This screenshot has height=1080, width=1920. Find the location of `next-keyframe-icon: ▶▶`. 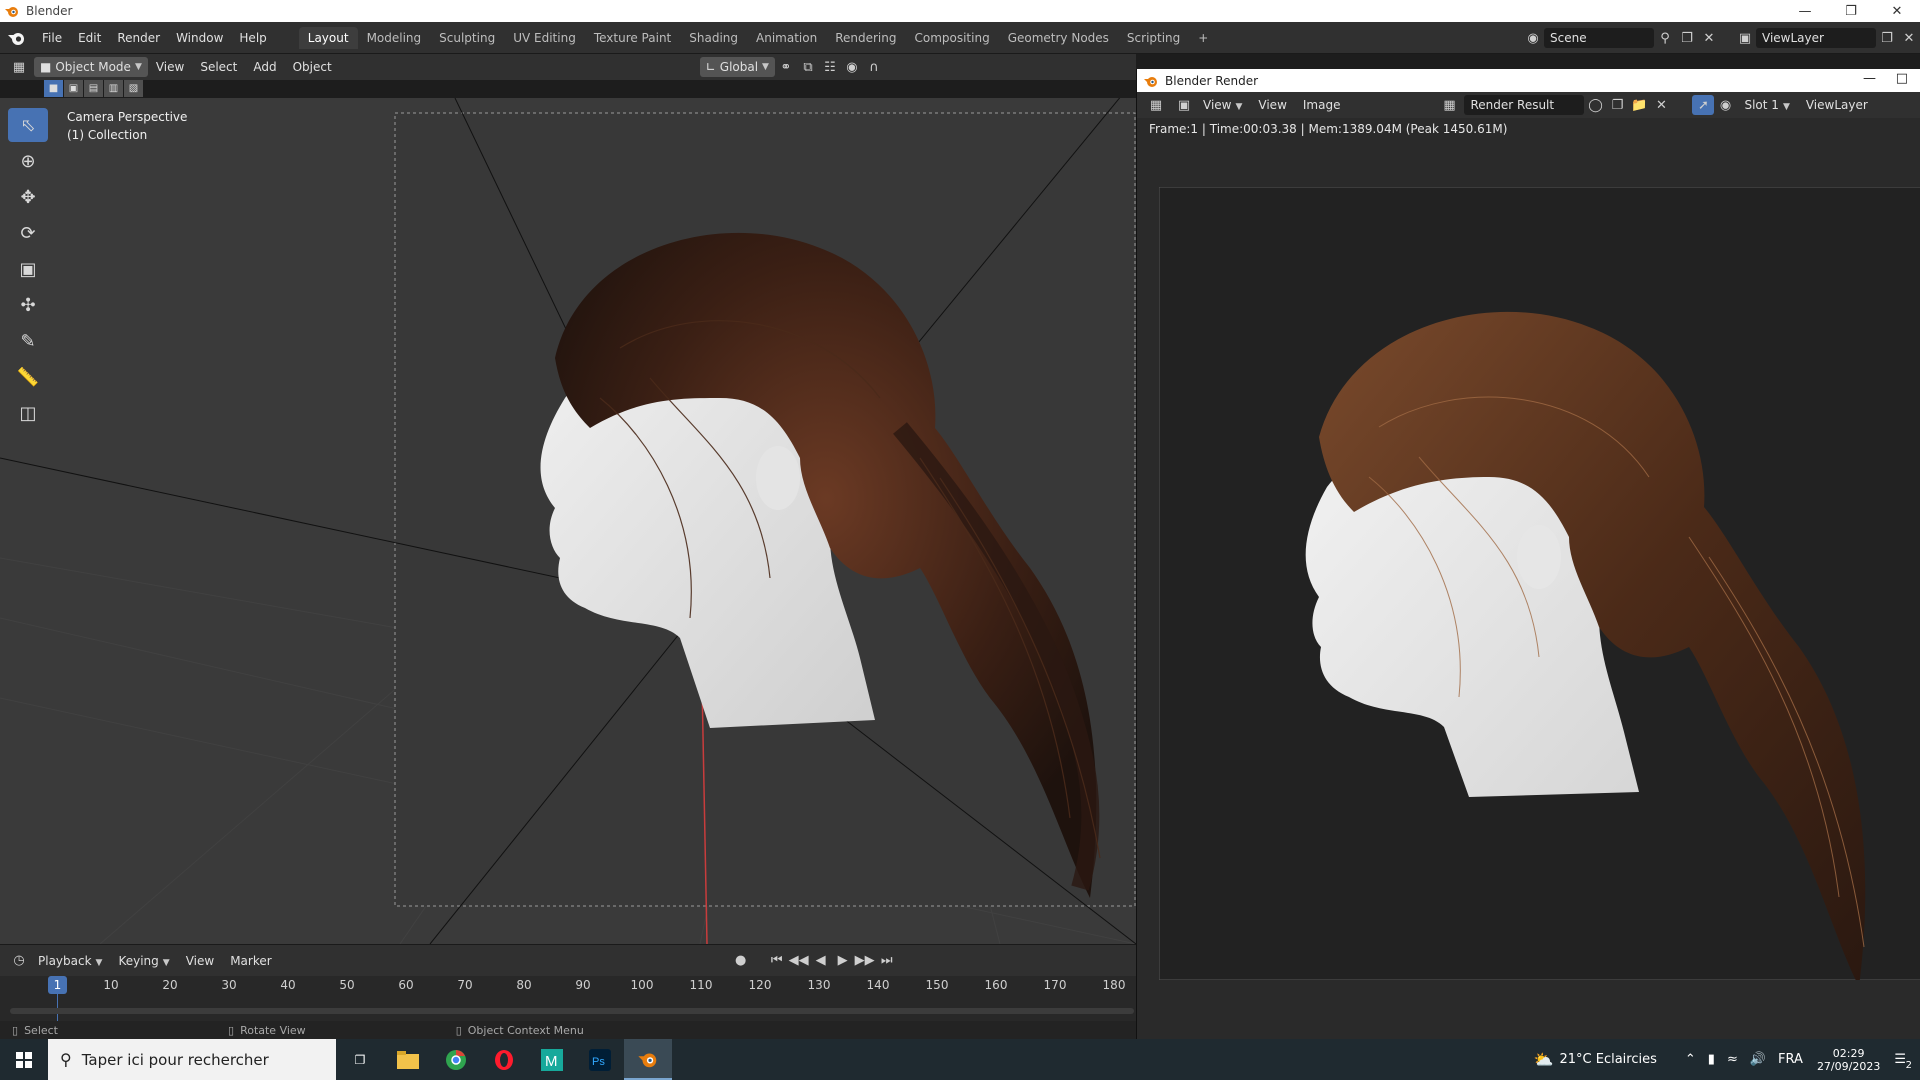

next-keyframe-icon: ▶▶ is located at coordinates (865, 961).